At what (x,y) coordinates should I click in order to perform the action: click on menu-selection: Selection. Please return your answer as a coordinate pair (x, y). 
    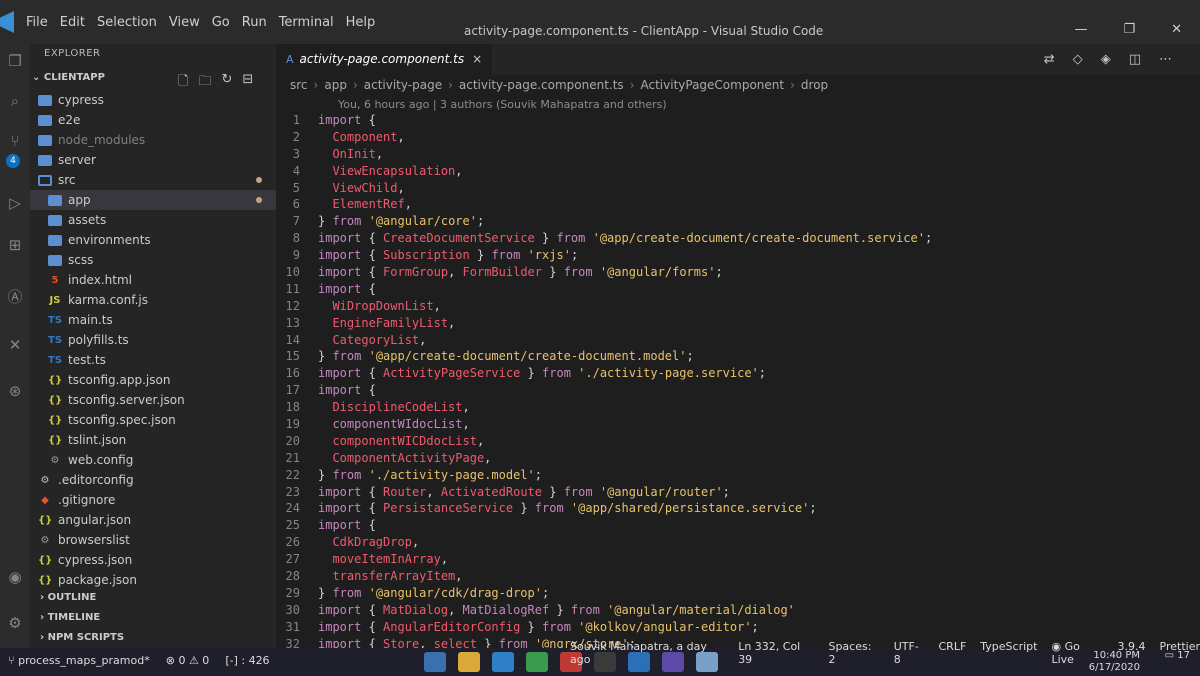
    Looking at the image, I should click on (127, 22).